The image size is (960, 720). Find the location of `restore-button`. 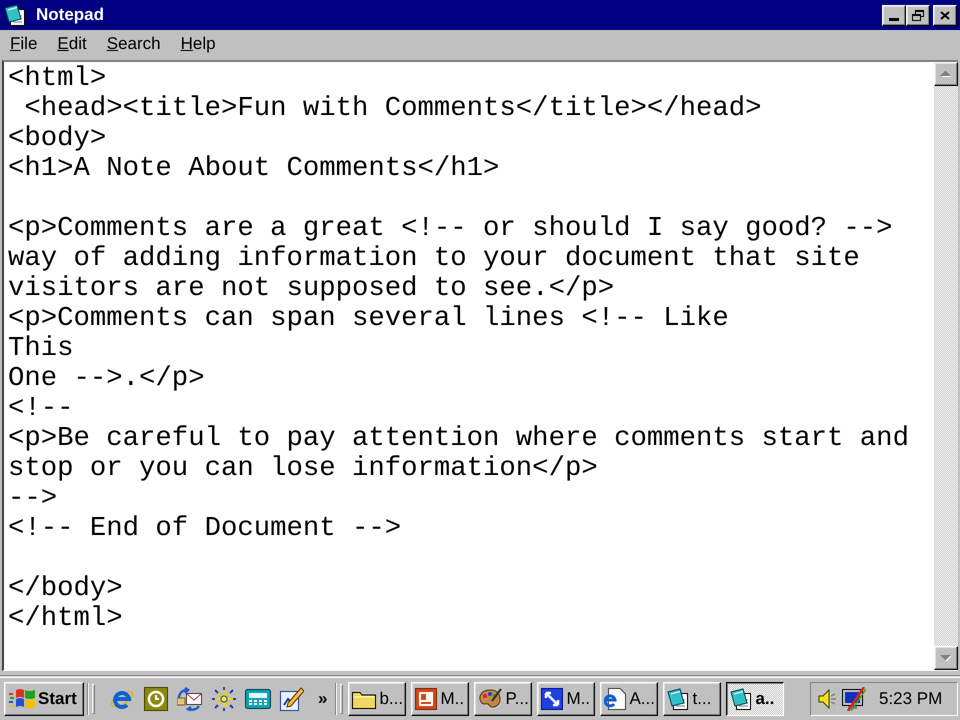

restore-button is located at coordinates (918, 15).